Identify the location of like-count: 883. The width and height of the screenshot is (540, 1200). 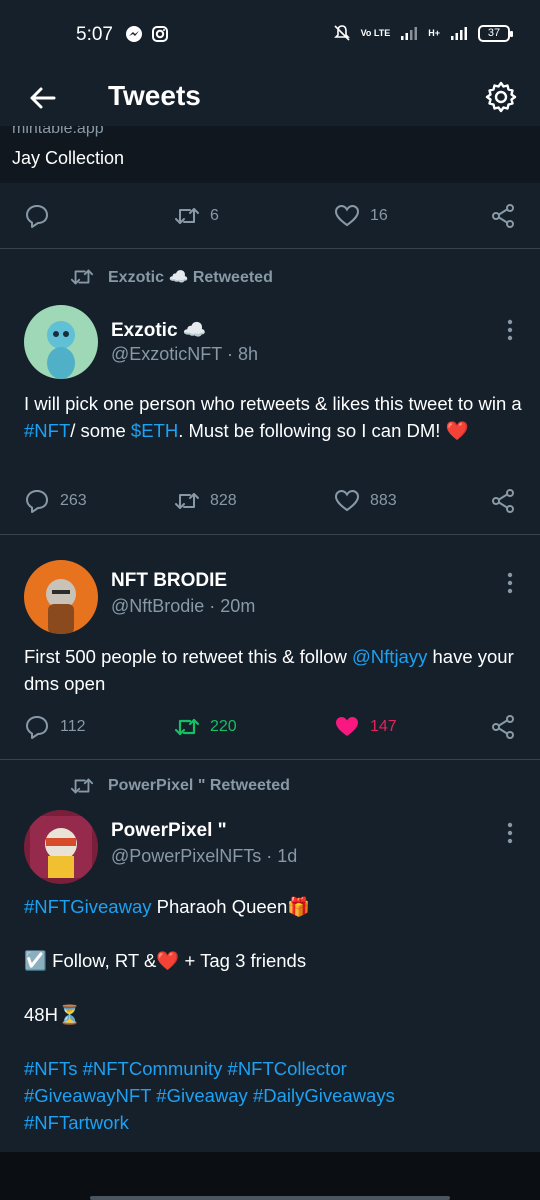
(383, 500).